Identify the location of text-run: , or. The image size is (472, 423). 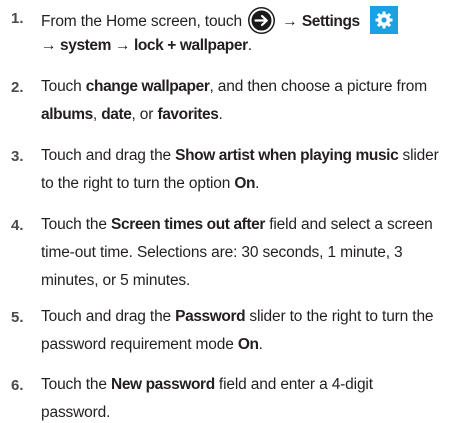
(144, 114).